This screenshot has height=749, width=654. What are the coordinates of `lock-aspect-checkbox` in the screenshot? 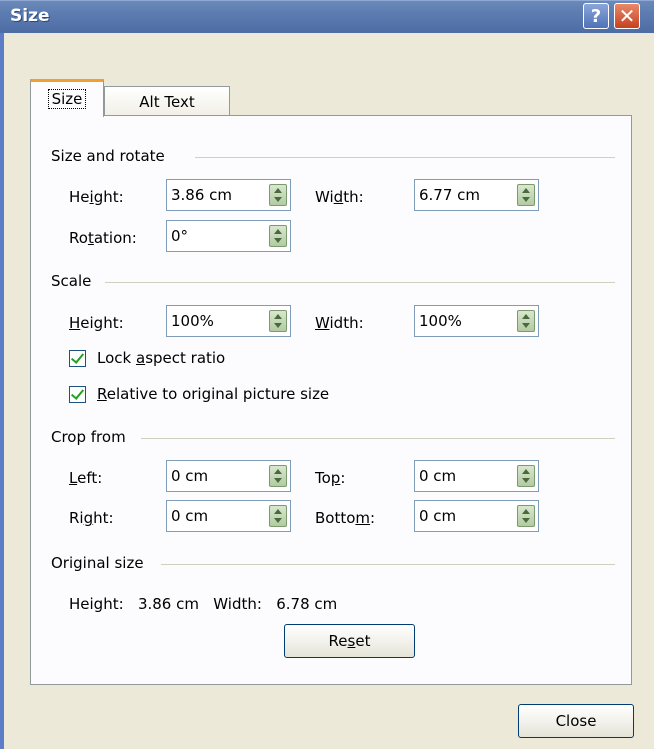 It's located at (77, 358).